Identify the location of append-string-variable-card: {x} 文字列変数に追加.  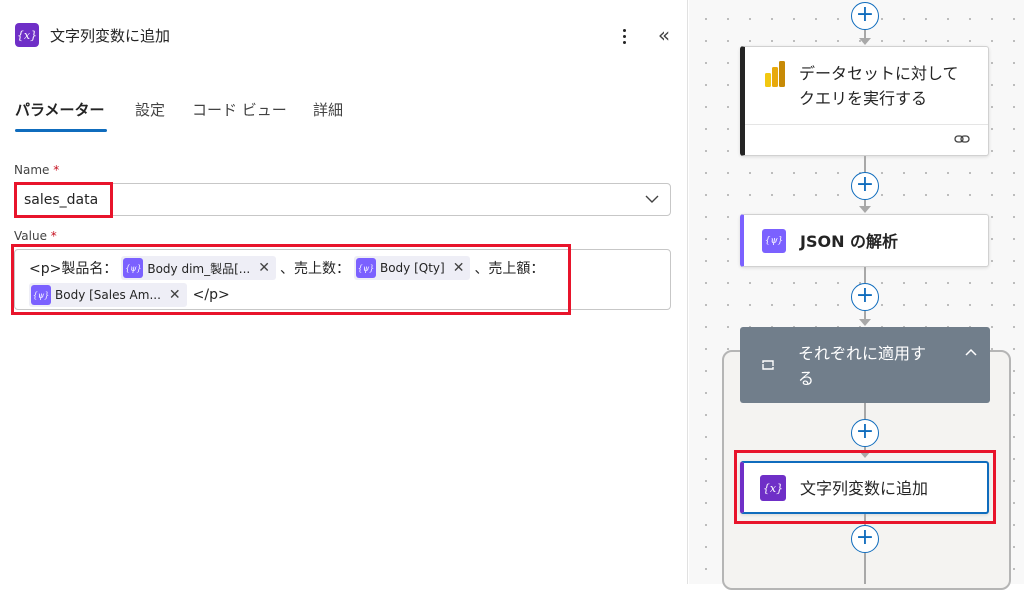
(864, 487).